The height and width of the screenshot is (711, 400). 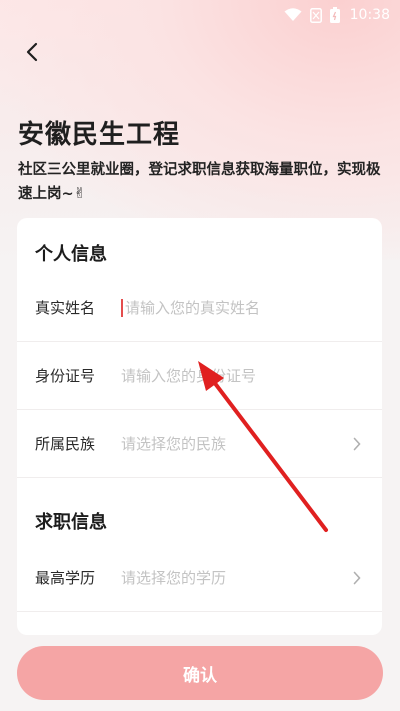 What do you see at coordinates (65, 578) in the screenshot?
I see `field-label: 最高学历` at bounding box center [65, 578].